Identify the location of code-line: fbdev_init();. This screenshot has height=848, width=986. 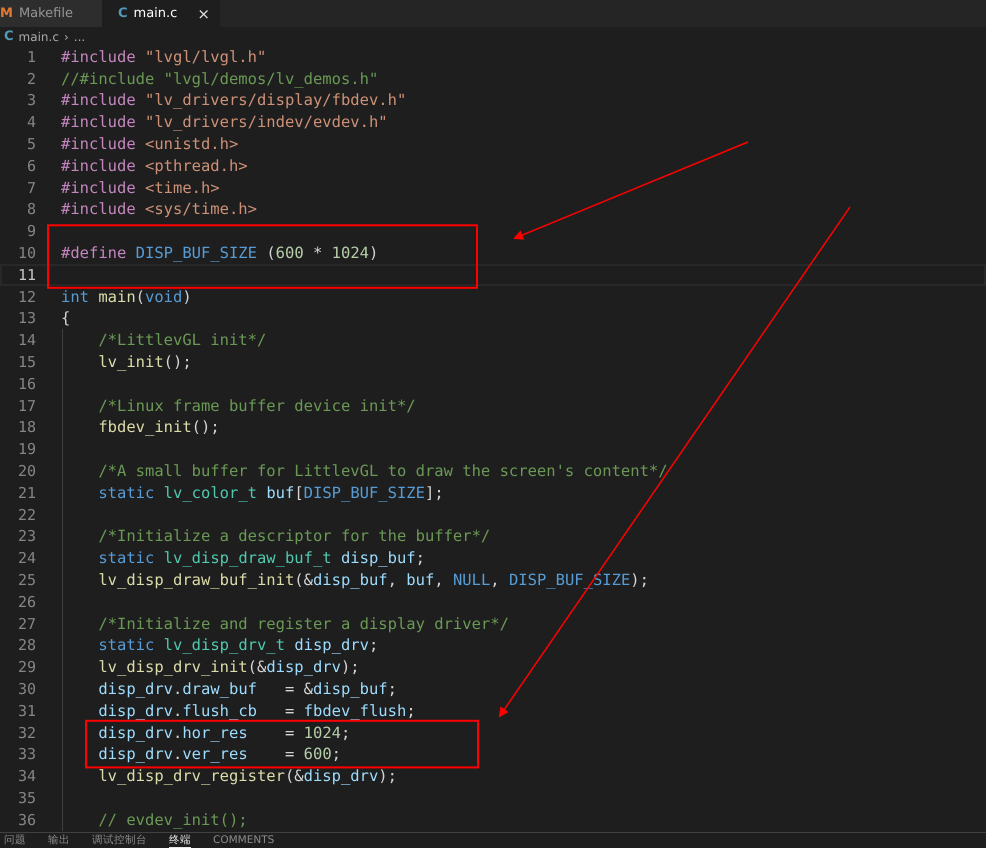
(158, 427).